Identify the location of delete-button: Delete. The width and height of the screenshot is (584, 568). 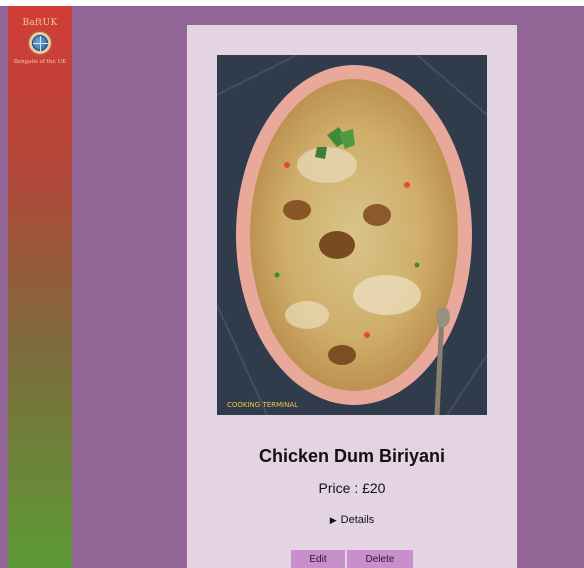
(380, 559).